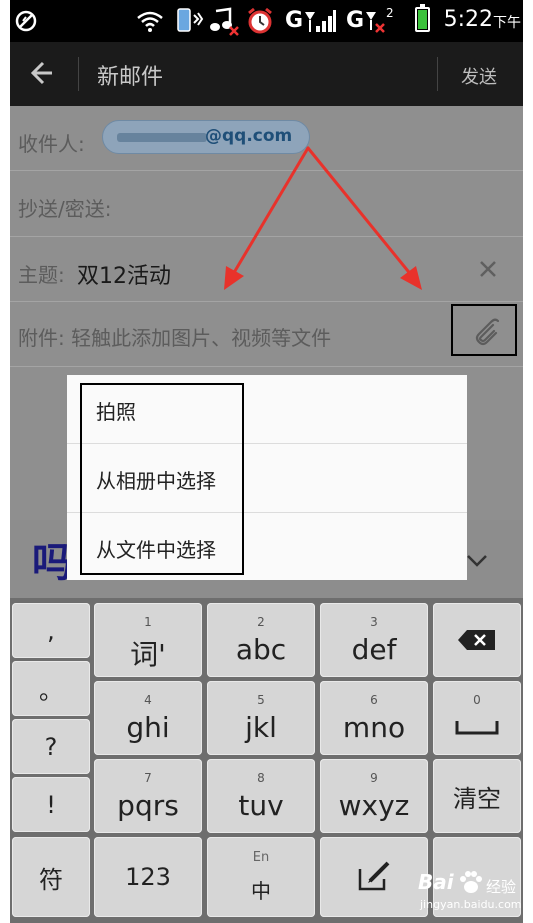 This screenshot has width=533, height=923. I want to click on signal-type-1: G, so click(294, 20).